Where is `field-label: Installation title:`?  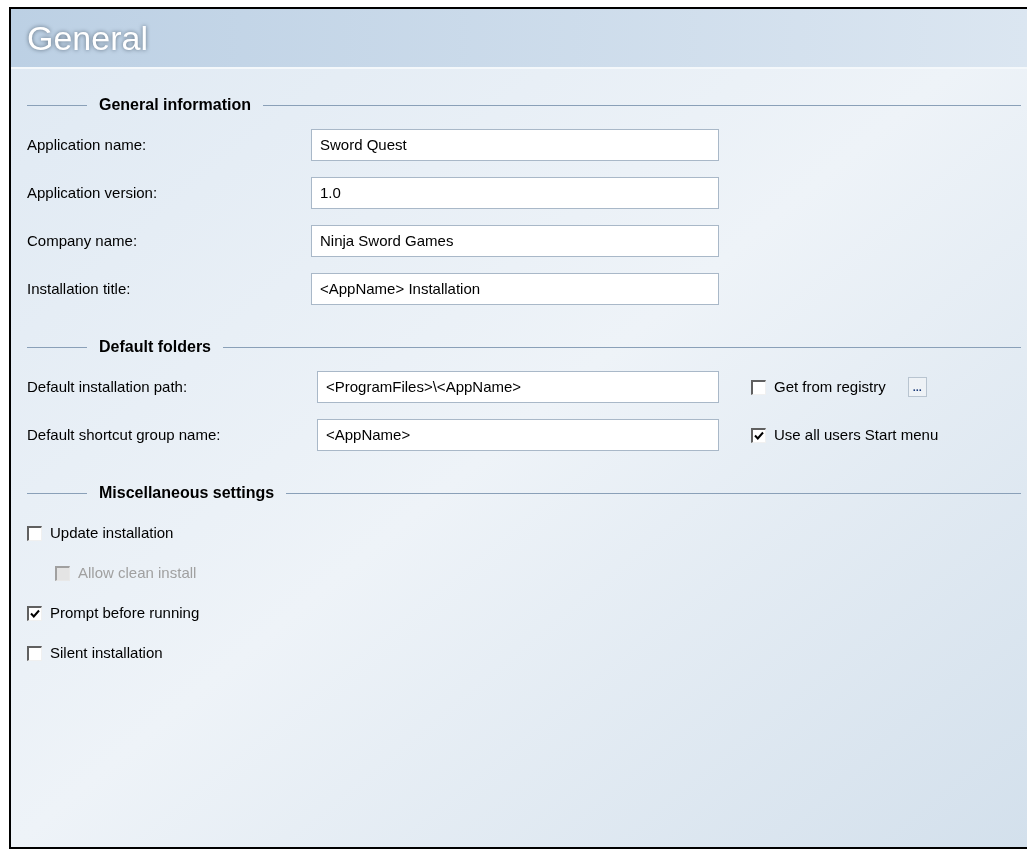 field-label: Installation title: is located at coordinates (79, 288).